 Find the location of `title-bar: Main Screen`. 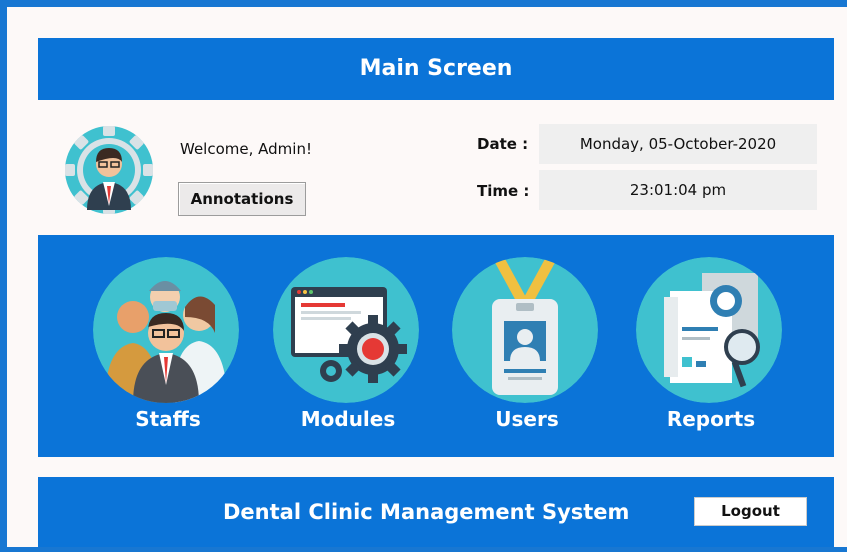

title-bar: Main Screen is located at coordinates (436, 69).